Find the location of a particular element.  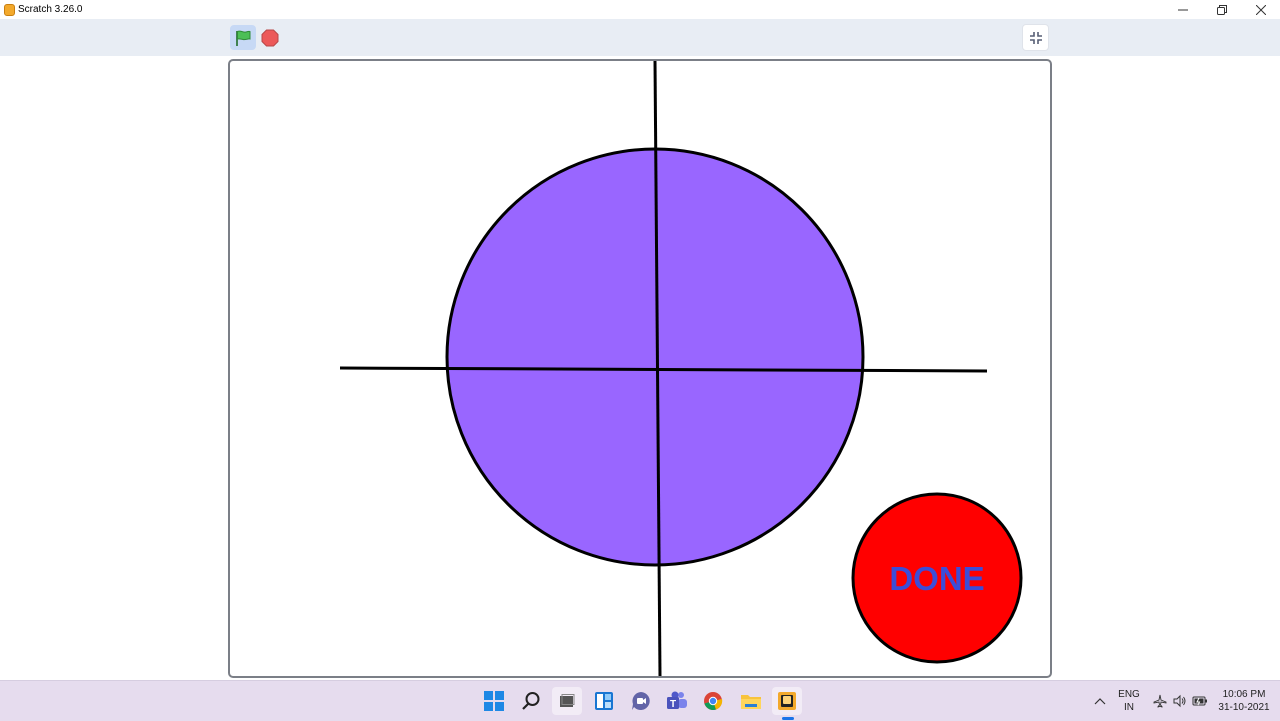

widgets-icon is located at coordinates (604, 701).